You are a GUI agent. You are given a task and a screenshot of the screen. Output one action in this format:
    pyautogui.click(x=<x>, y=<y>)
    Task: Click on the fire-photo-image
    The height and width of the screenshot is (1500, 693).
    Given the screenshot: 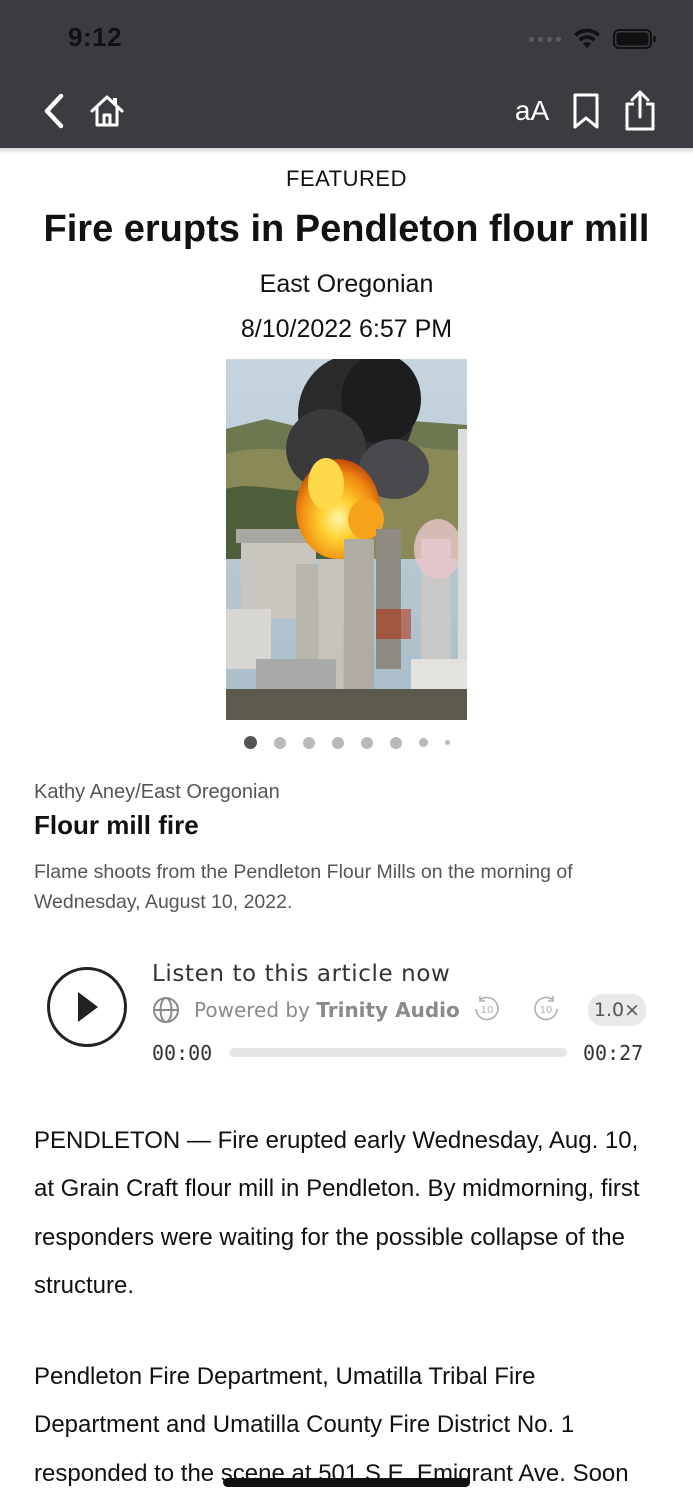 What is the action you would take?
    pyautogui.click(x=346, y=539)
    